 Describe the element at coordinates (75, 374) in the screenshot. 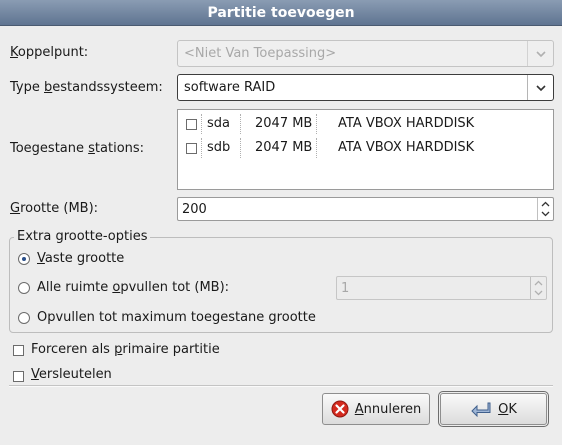

I see `encrypt-post: ersleutelen` at that location.